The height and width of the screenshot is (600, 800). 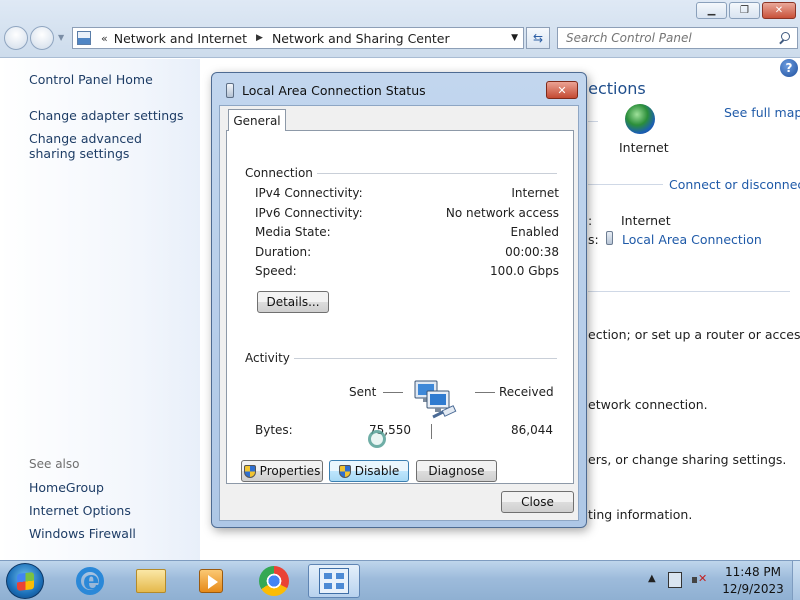 I want to click on windows-firewall-link: Windows Firewall, so click(x=109, y=533).